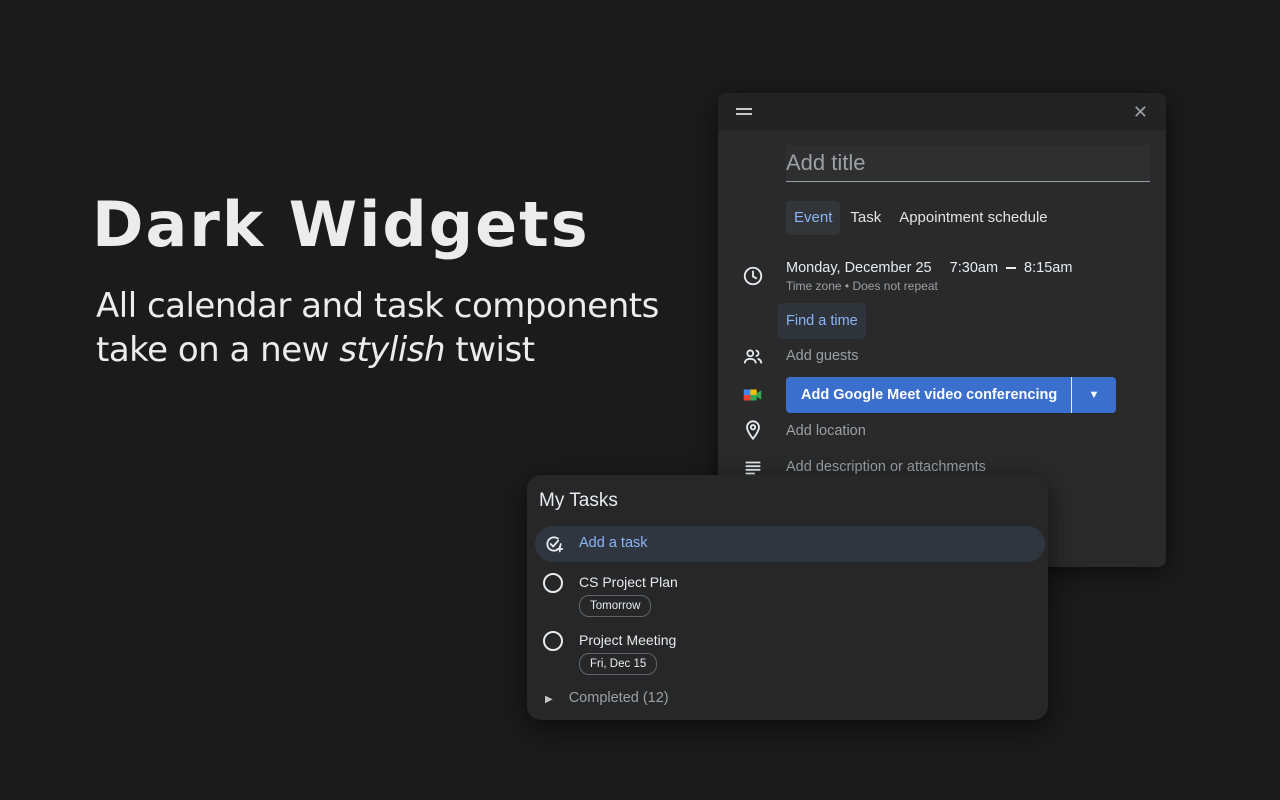 Image resolution: width=1280 pixels, height=800 pixels. Describe the element at coordinates (1140, 112) in the screenshot. I see `close-icon: ✕` at that location.